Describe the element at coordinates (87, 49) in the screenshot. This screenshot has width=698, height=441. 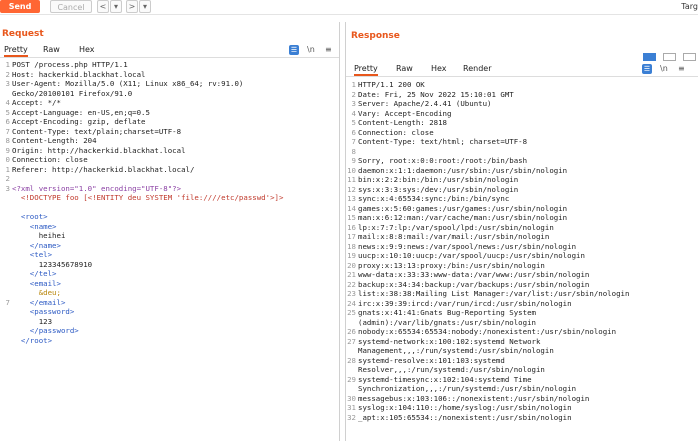
I see `request-tab-hex: Hex` at that location.